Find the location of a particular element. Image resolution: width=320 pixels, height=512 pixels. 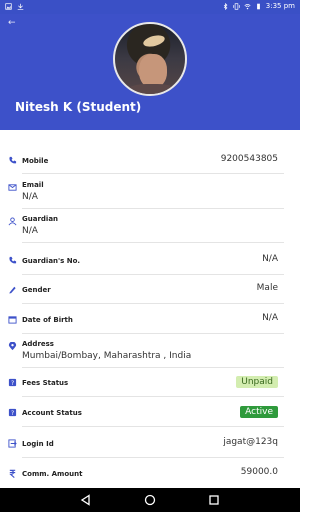

field-label: Guardian's No. is located at coordinates (51, 261).